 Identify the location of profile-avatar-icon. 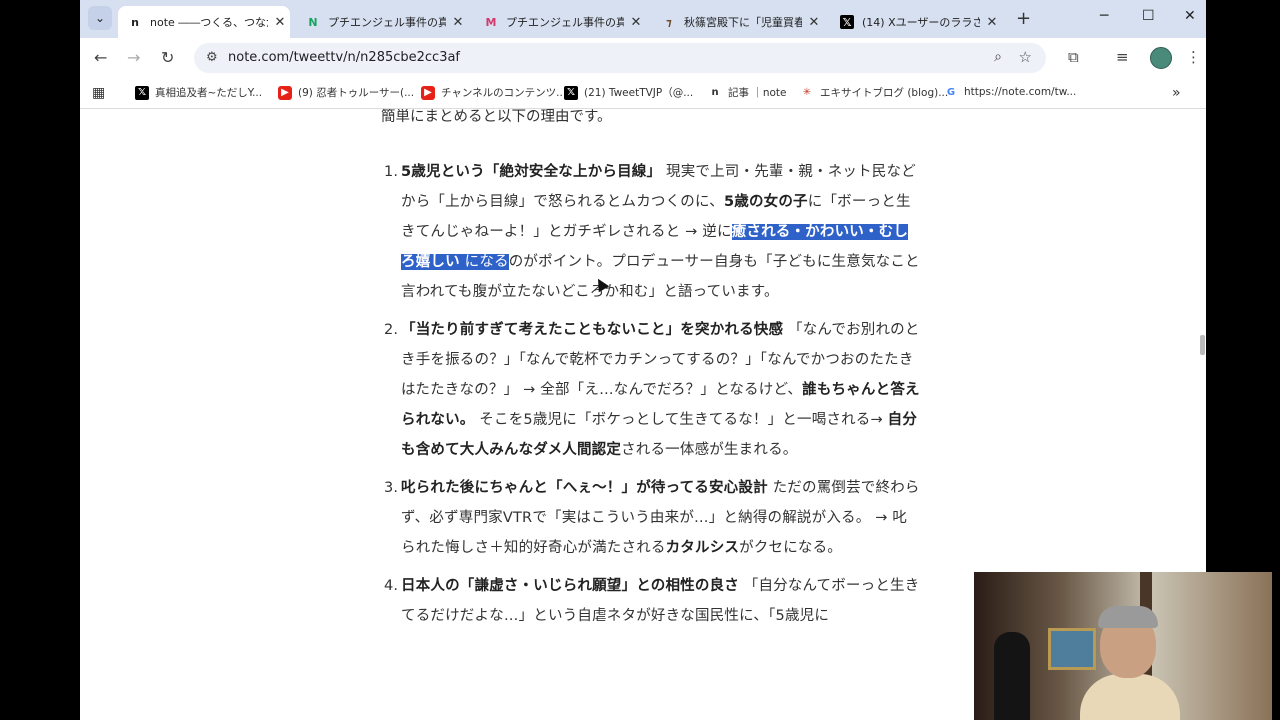
(1161, 58).